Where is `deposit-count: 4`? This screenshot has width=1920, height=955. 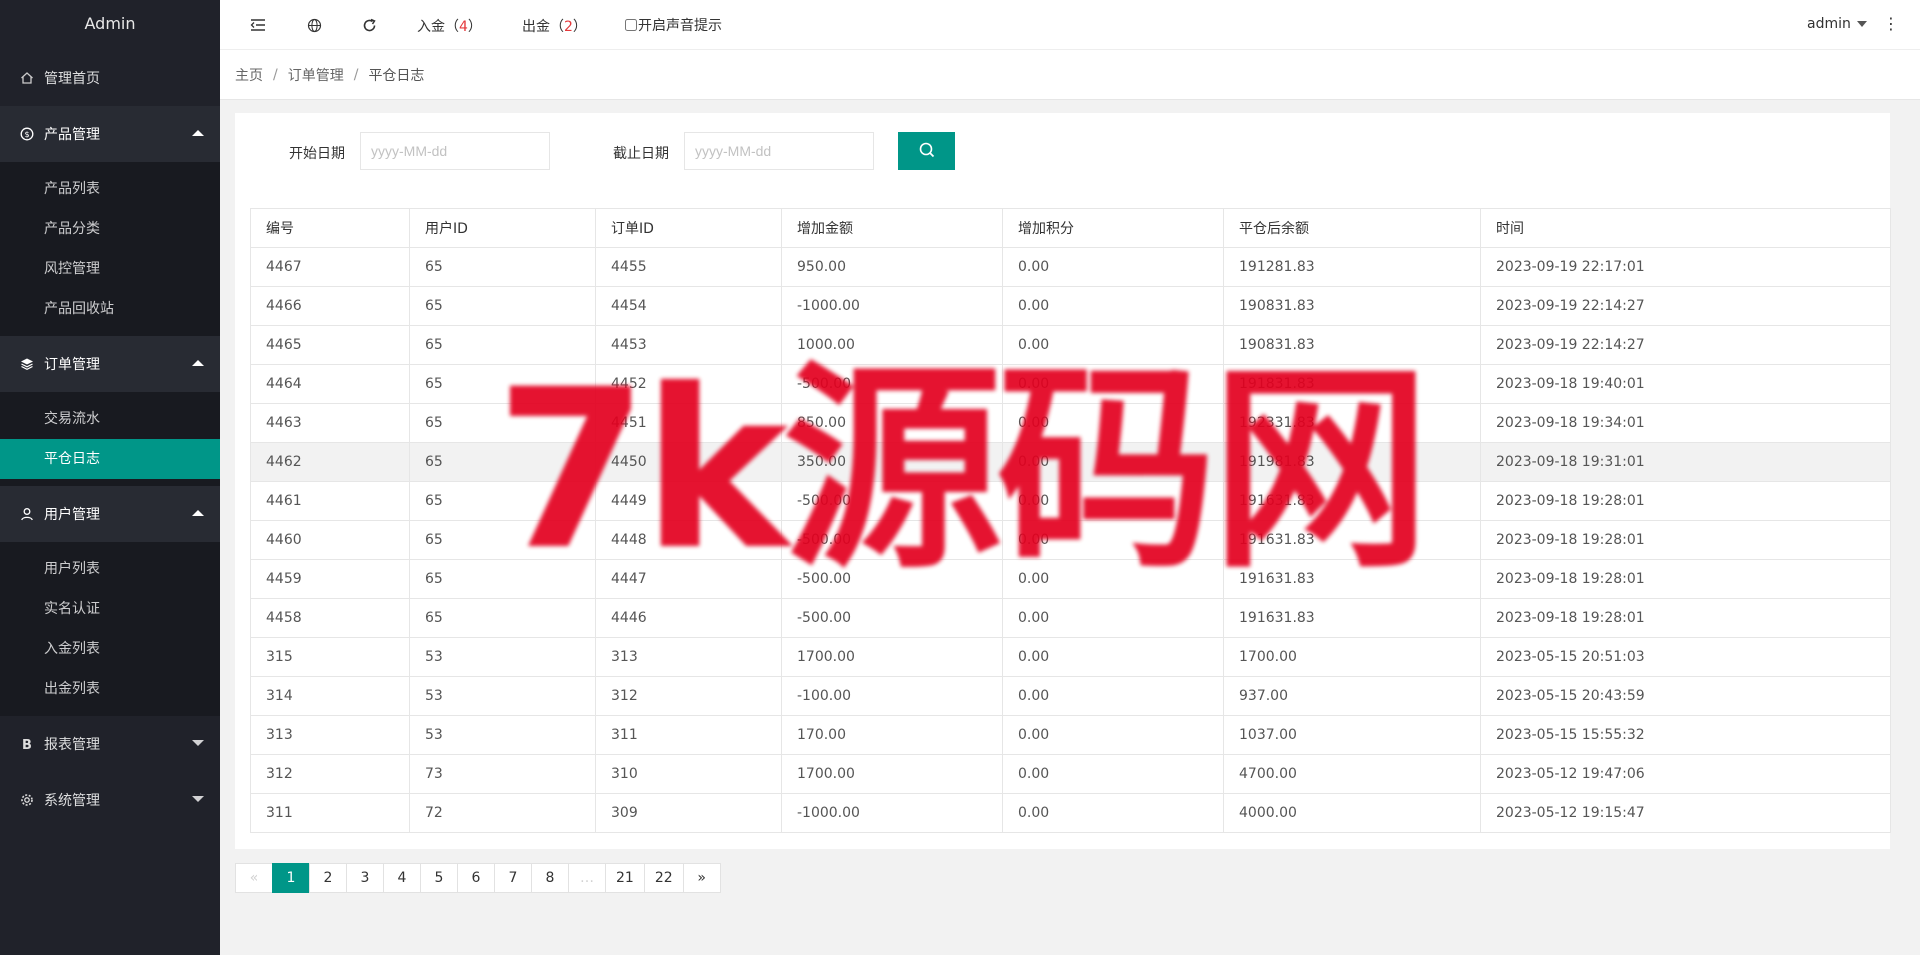
deposit-count: 4 is located at coordinates (463, 27).